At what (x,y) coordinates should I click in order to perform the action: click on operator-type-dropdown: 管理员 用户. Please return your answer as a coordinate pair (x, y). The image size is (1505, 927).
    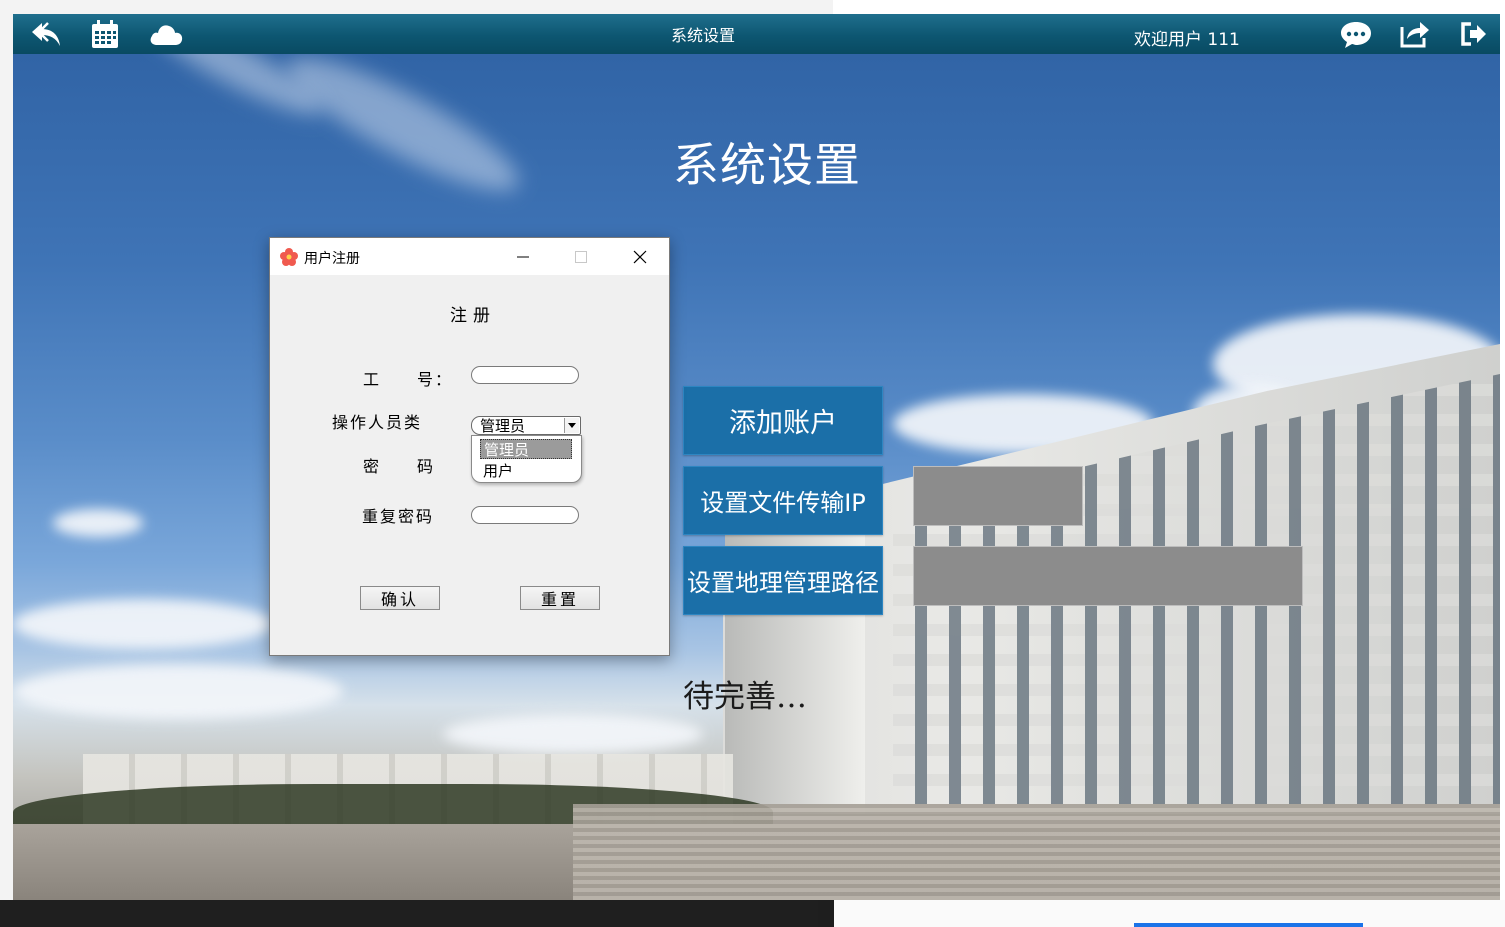
    Looking at the image, I should click on (526, 459).